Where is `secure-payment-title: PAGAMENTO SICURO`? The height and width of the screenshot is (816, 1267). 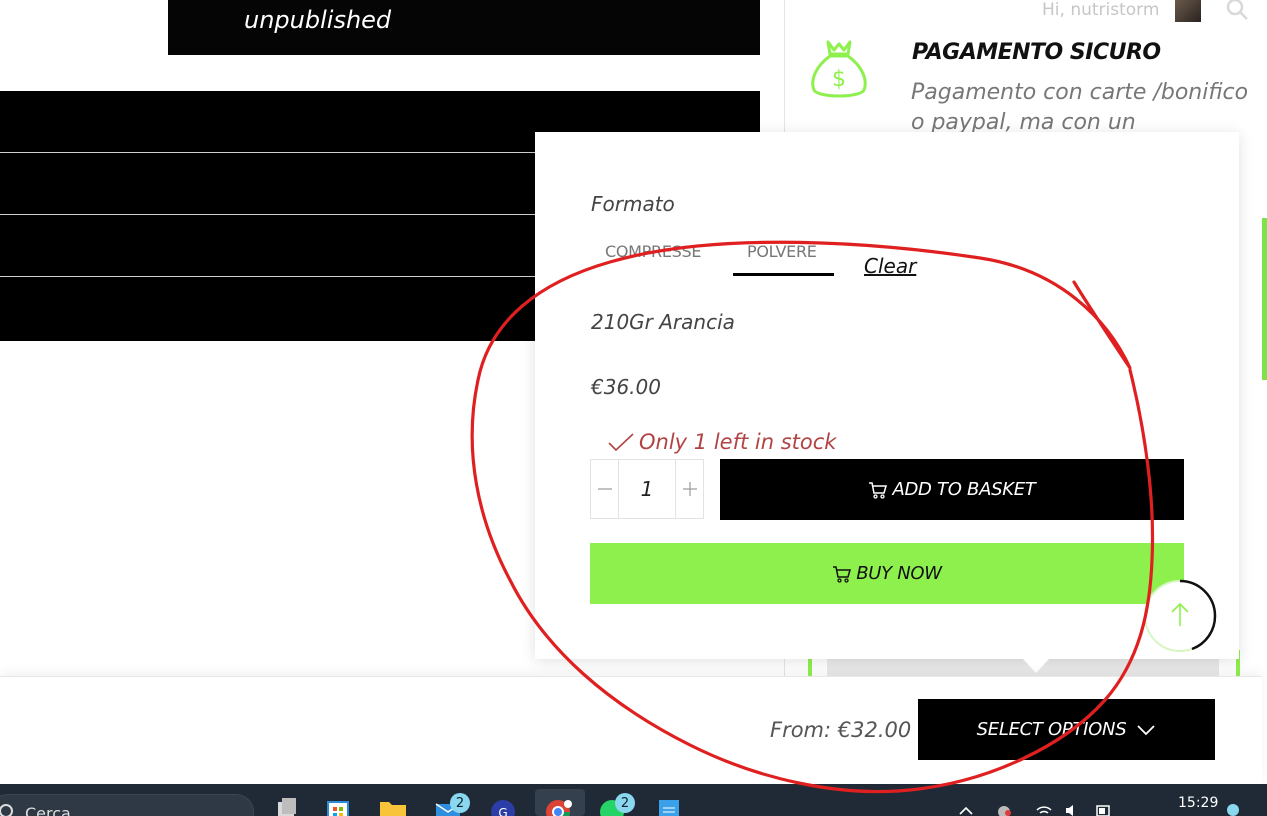 secure-payment-title: PAGAMENTO SICURO is located at coordinates (1036, 52).